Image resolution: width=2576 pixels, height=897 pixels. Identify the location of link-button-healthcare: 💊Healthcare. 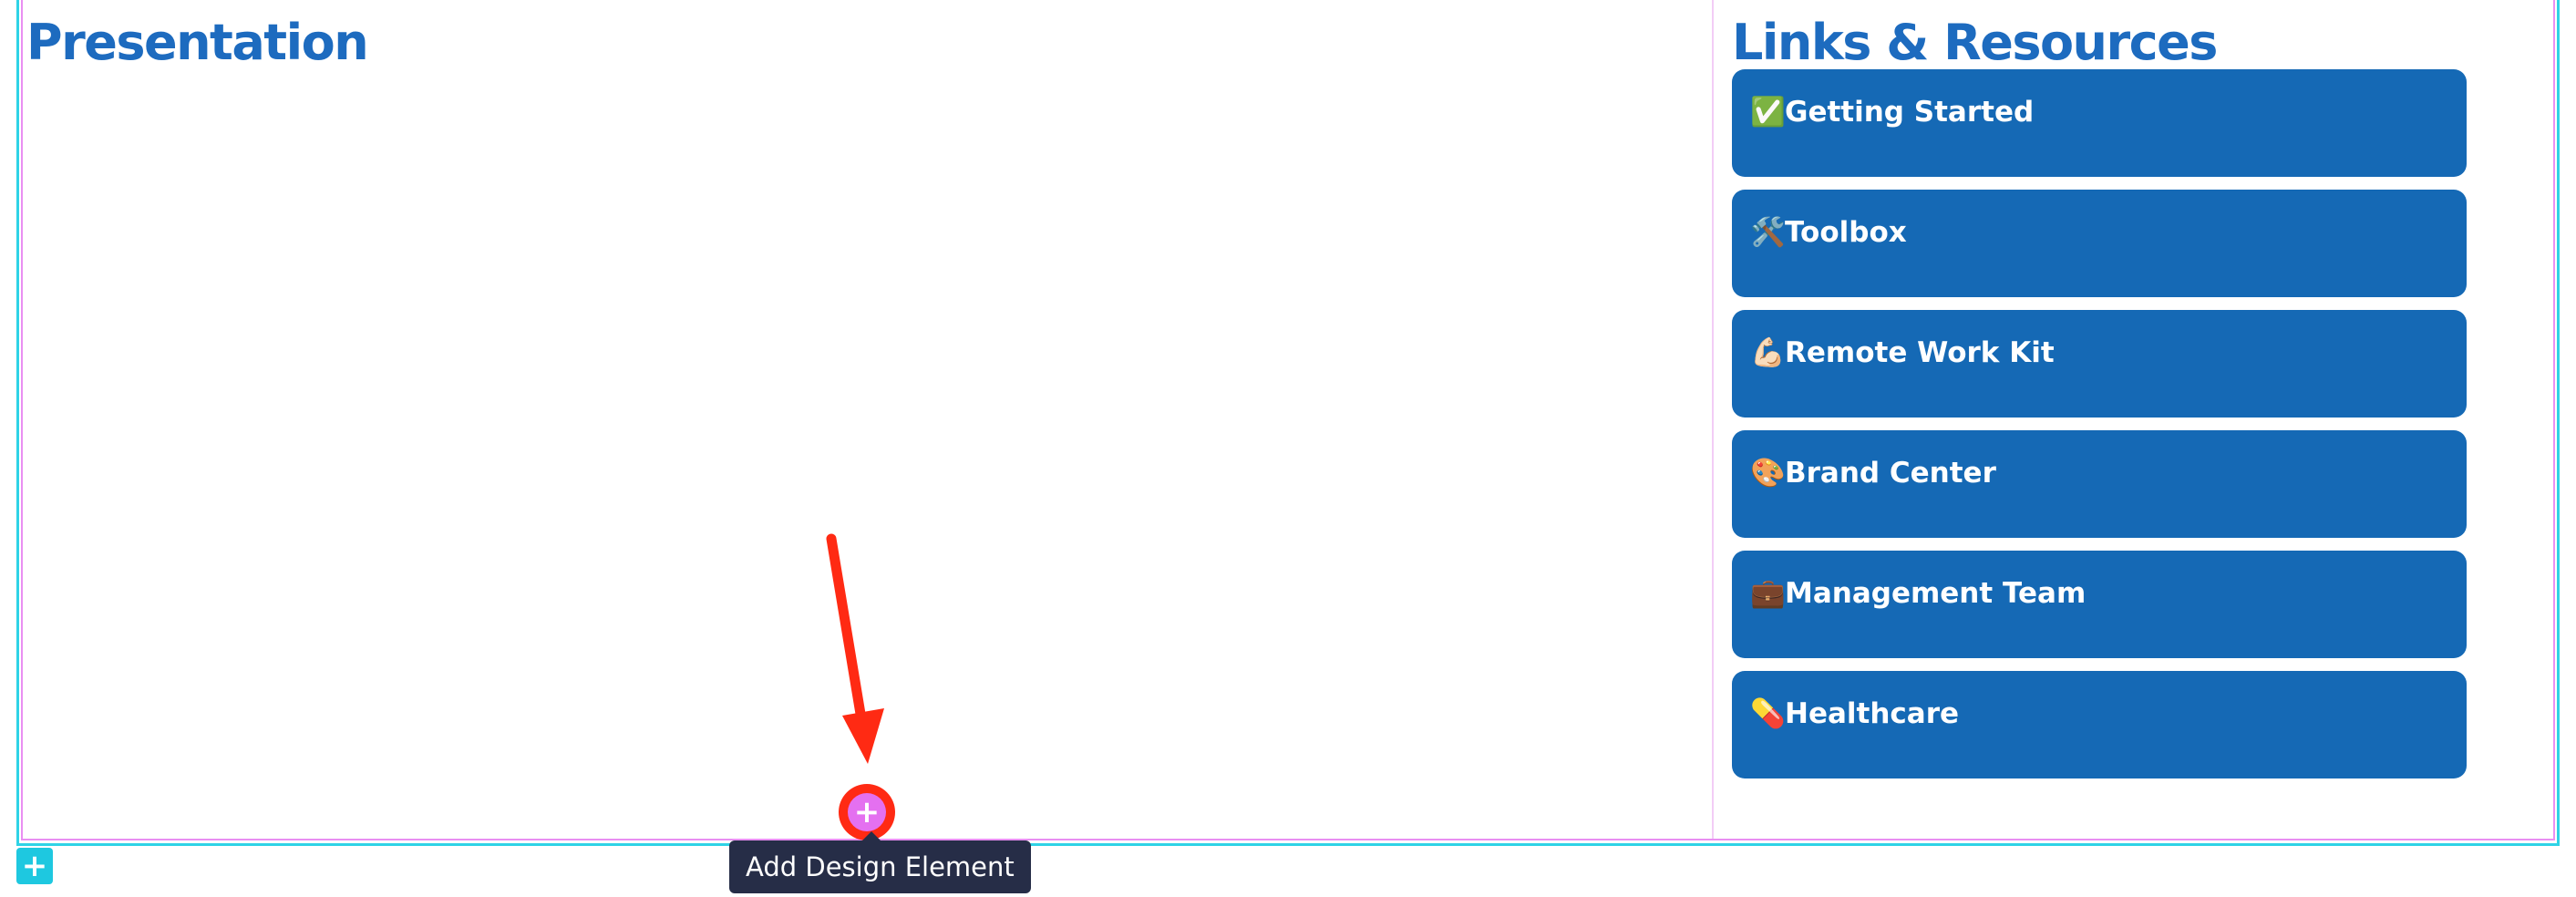
(2099, 724).